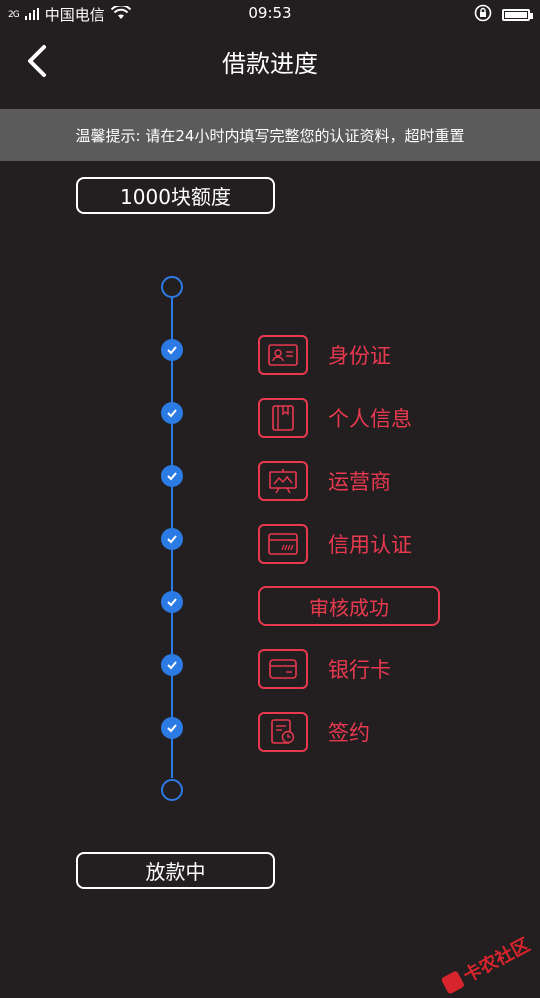 This screenshot has height=998, width=540. I want to click on timeline-end-node, so click(172, 790).